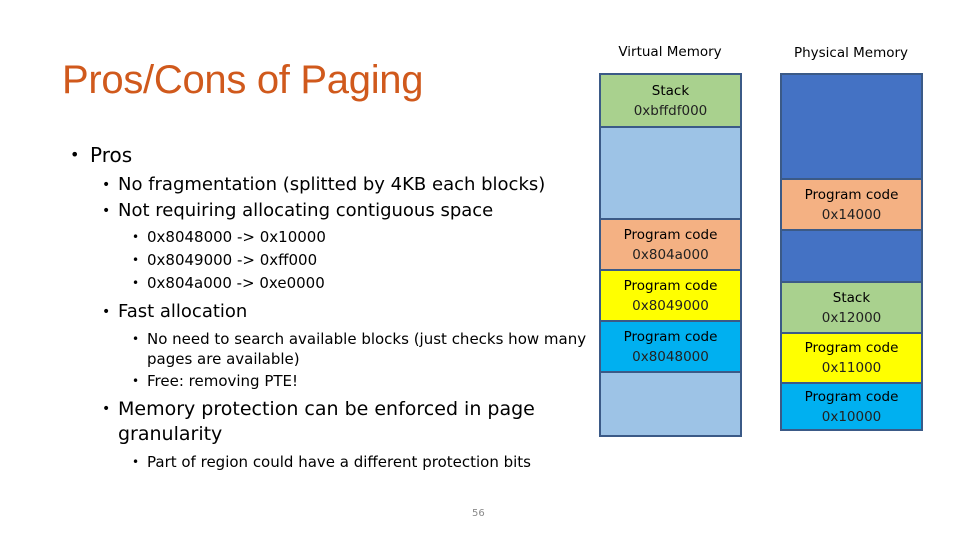  I want to click on slide-title: Pros/Cons of Paging, so click(243, 80).